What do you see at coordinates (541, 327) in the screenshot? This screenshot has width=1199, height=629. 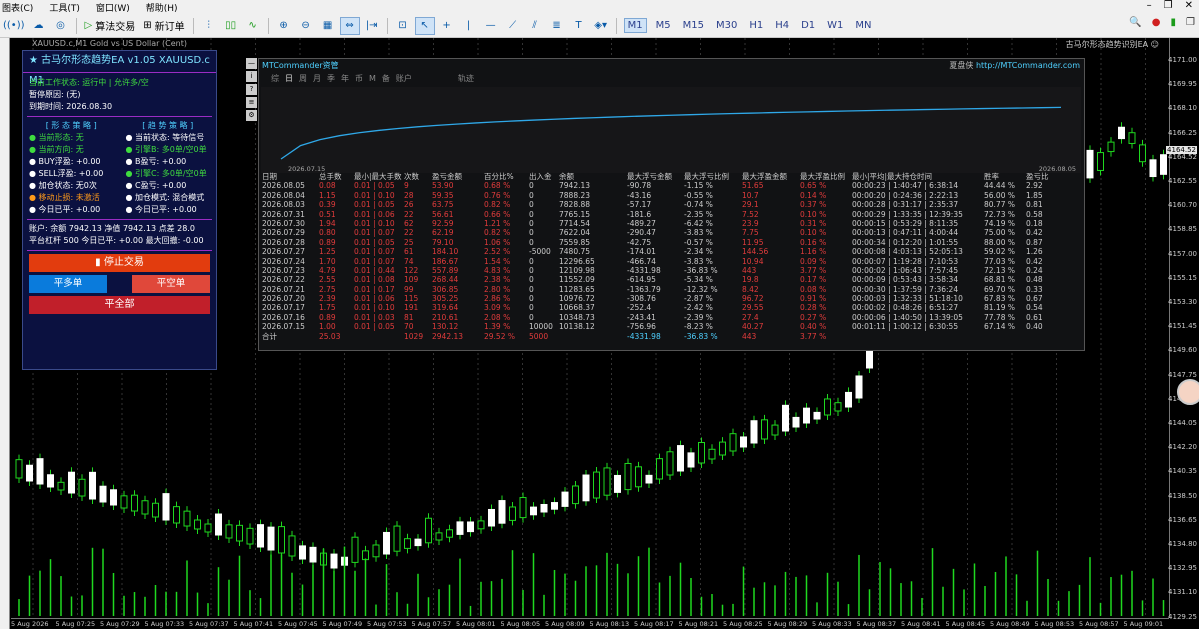 I see `table-cell: 10000` at bounding box center [541, 327].